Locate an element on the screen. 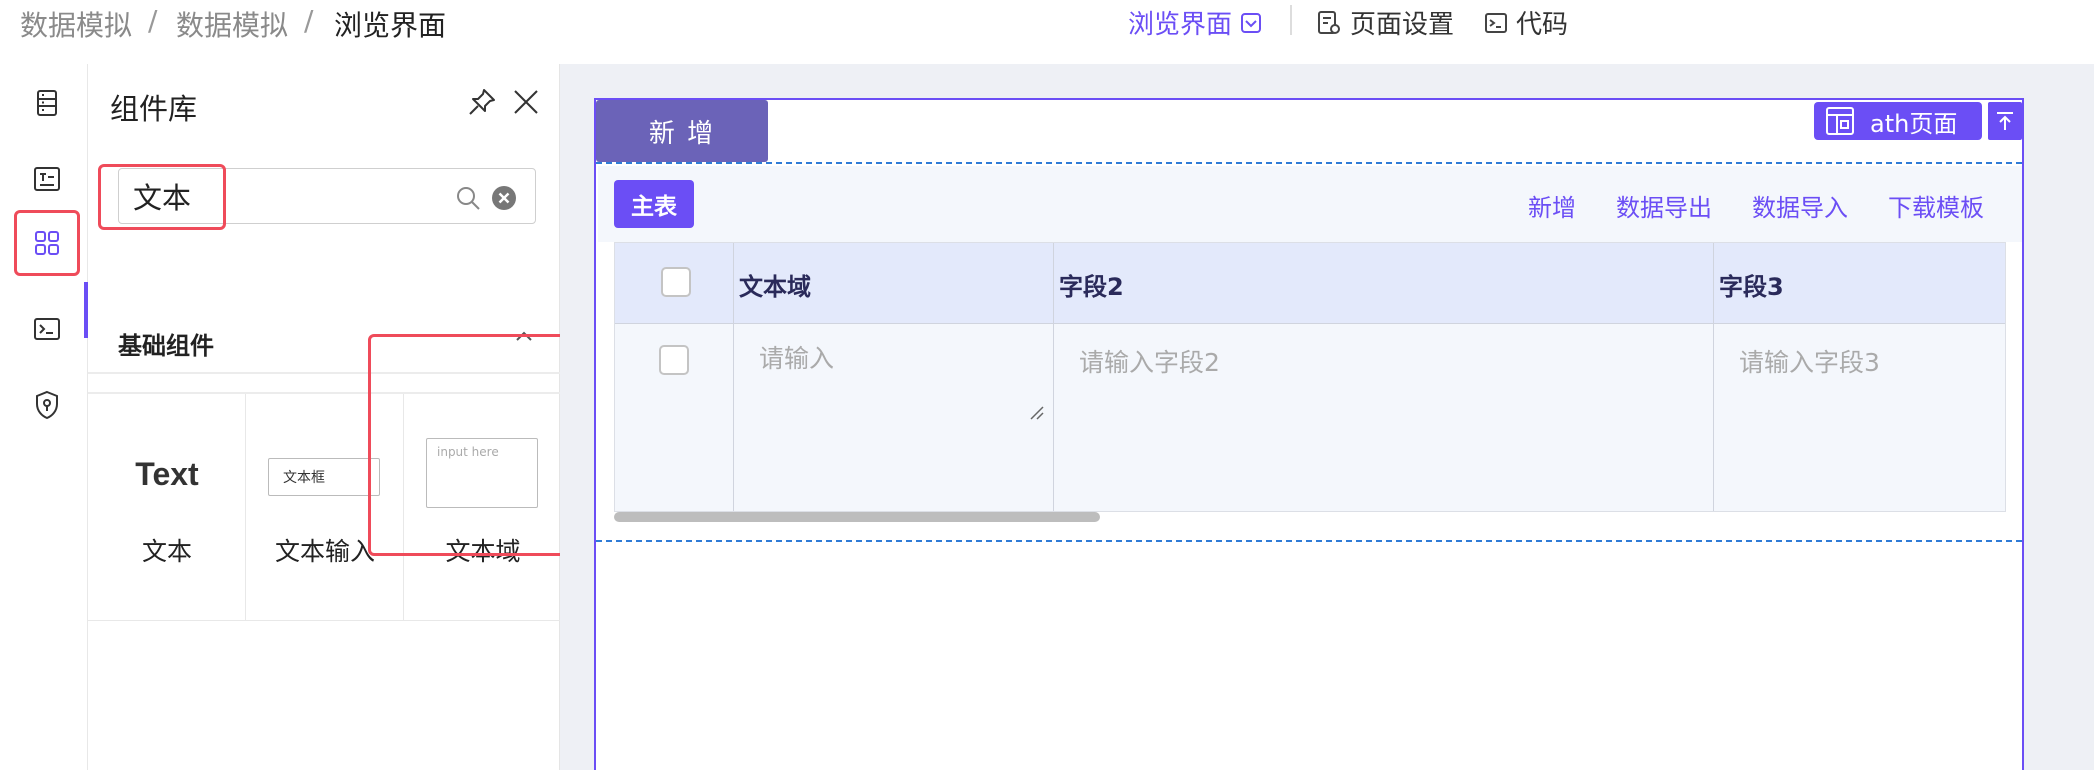 This screenshot has width=2094, height=770. field3-cell-input: 请输入字段3 is located at coordinates (1809, 361).